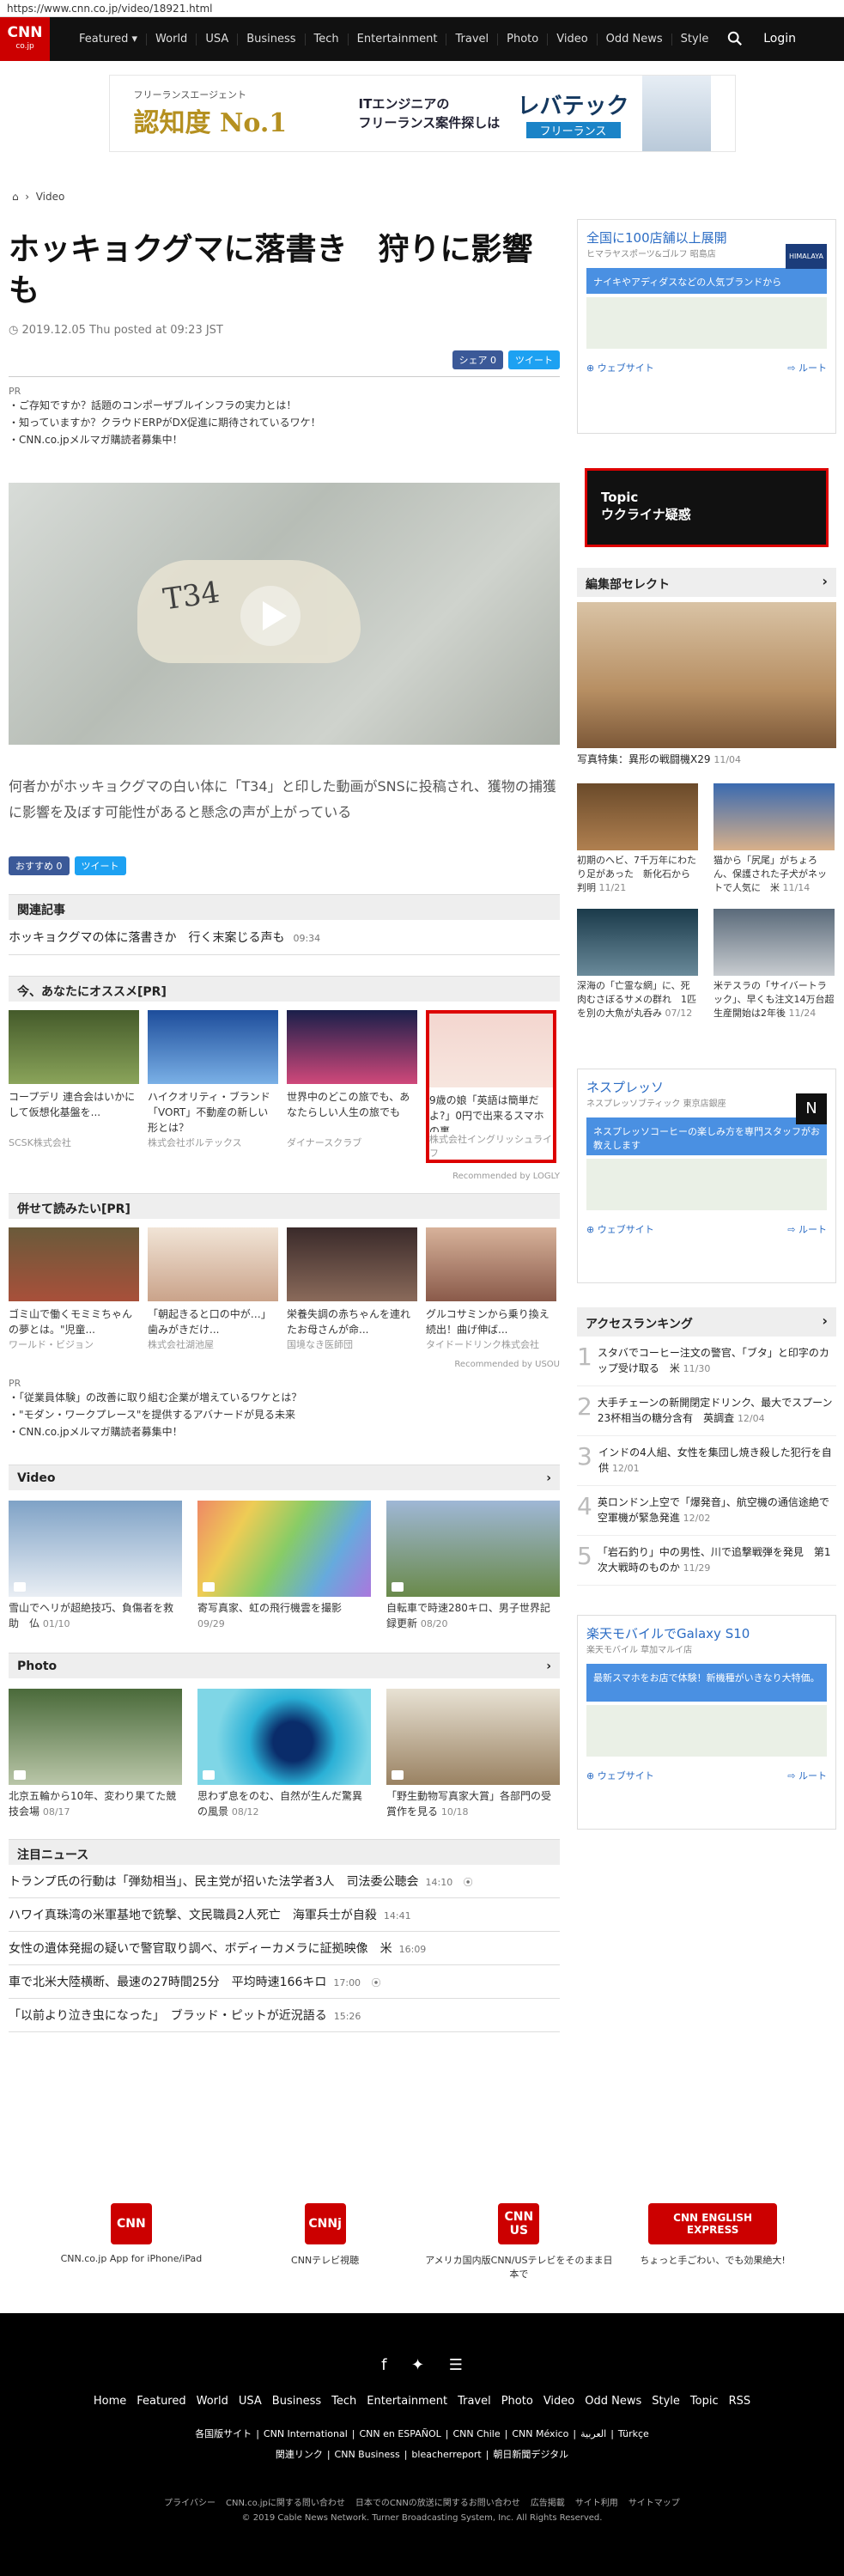  What do you see at coordinates (417, 2365) in the screenshot?
I see `twitter-icon: ✦` at bounding box center [417, 2365].